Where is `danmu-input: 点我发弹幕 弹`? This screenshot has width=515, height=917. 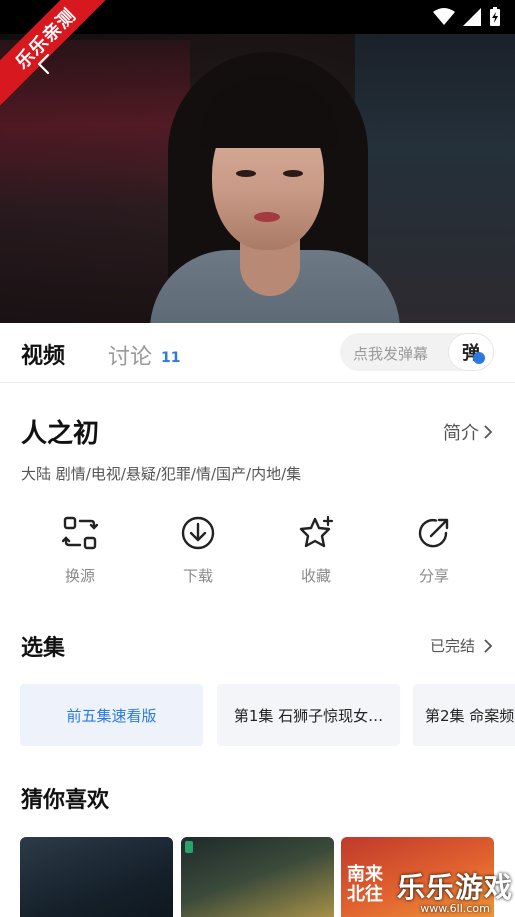
danmu-input: 点我发弹幕 弹 is located at coordinates (417, 352).